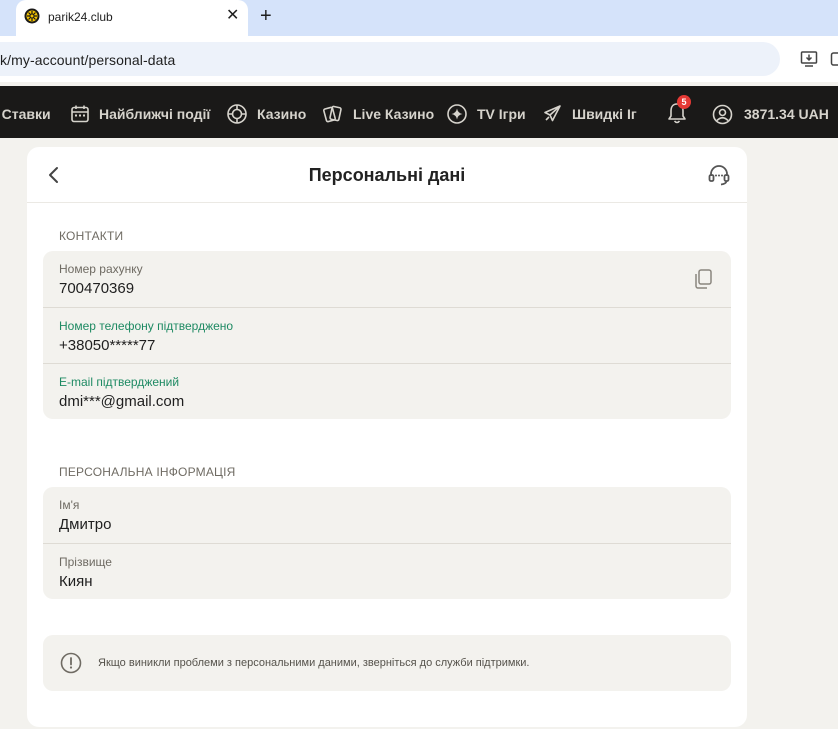 The width and height of the screenshot is (838, 729). Describe the element at coordinates (394, 114) in the screenshot. I see `nav-item-label: Live Казино` at that location.